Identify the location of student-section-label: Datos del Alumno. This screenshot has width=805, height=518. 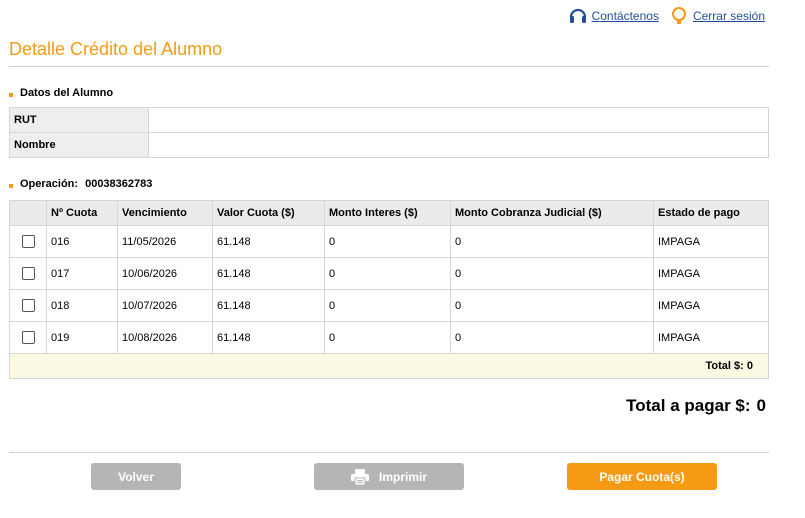
(67, 93).